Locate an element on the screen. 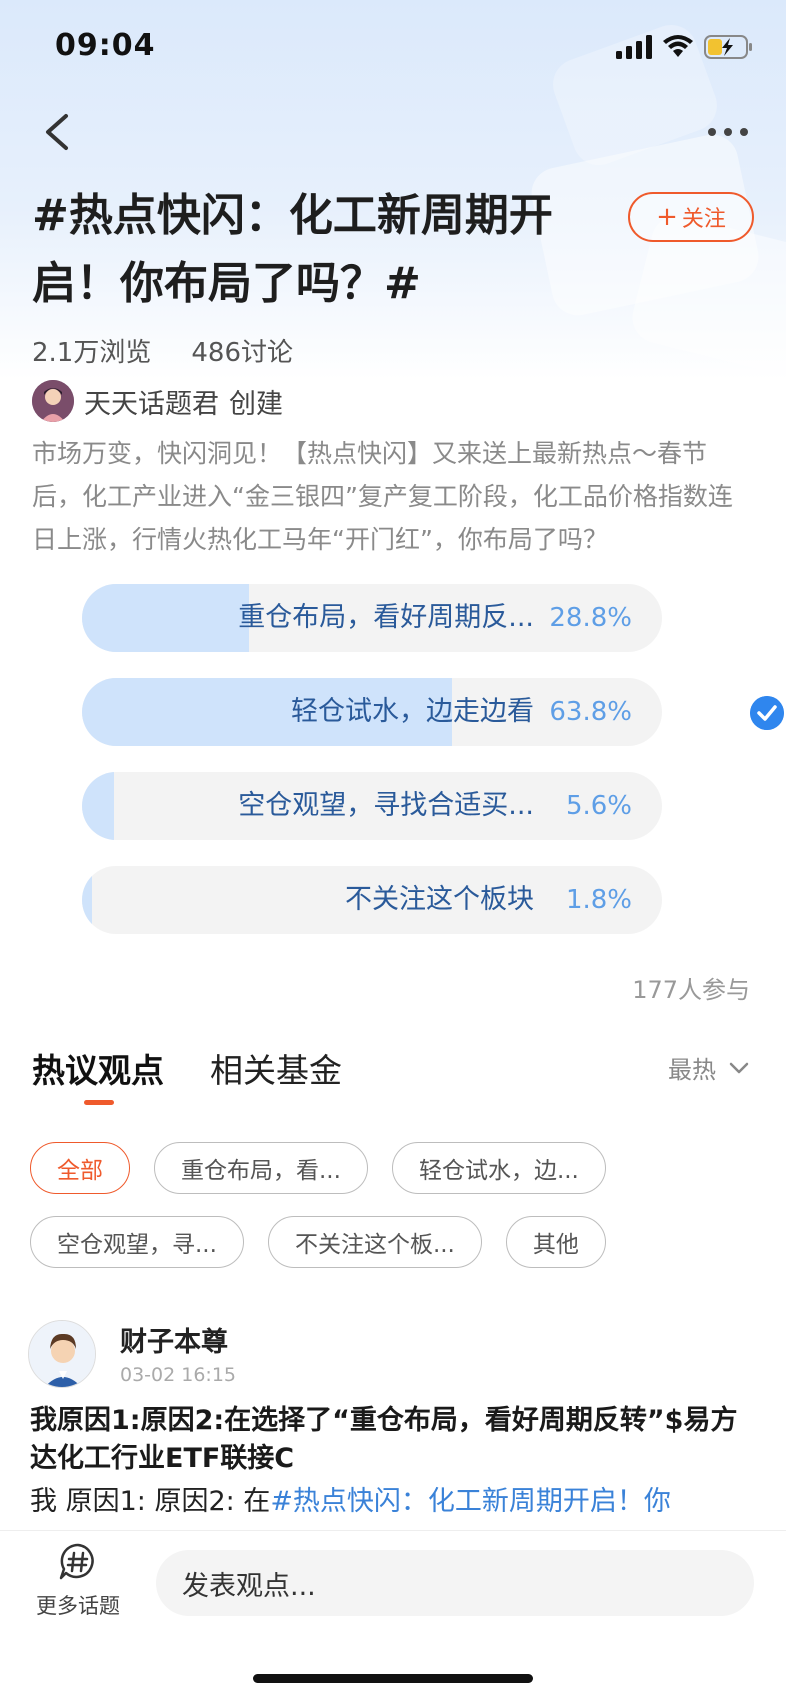  filter-chip-other: 其他 is located at coordinates (555, 1242).